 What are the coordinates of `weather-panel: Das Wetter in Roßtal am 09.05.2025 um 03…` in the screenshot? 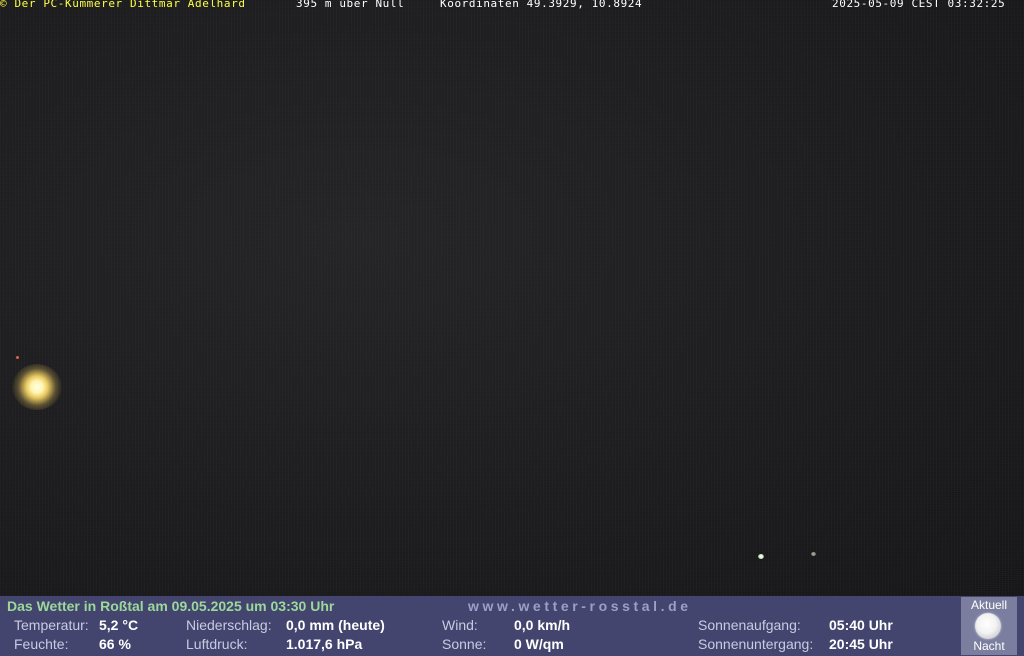 It's located at (512, 626).